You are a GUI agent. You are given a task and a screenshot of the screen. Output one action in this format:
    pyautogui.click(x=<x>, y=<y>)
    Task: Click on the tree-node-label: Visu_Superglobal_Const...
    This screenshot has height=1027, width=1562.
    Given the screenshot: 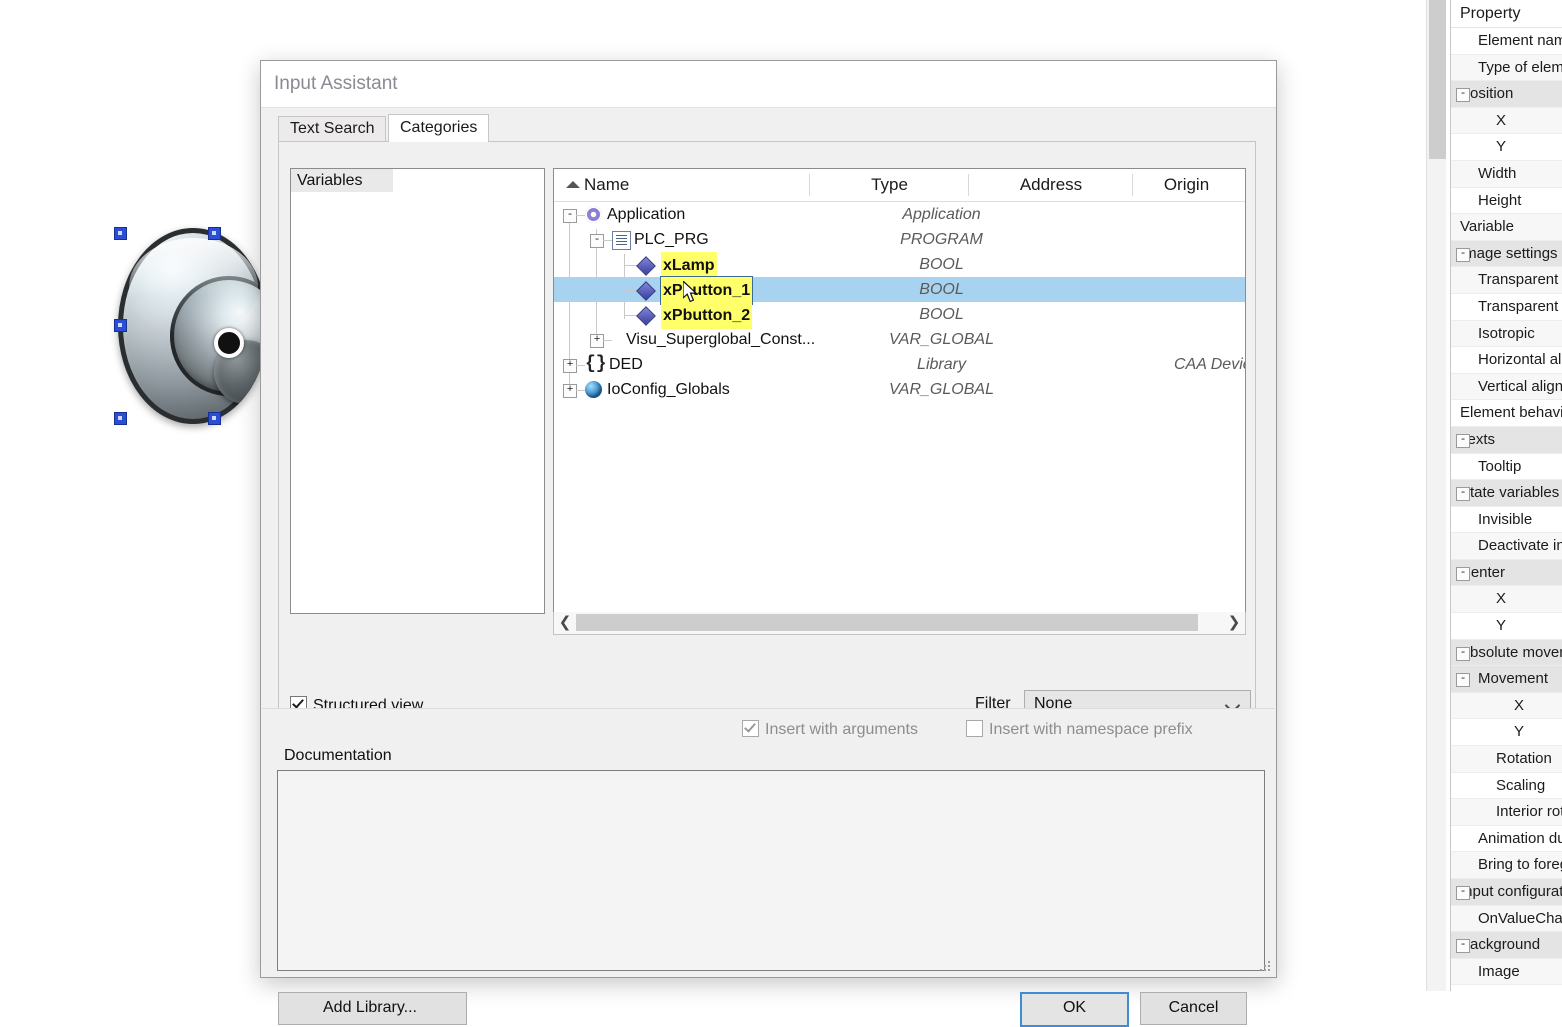 What is the action you would take?
    pyautogui.click(x=720, y=339)
    